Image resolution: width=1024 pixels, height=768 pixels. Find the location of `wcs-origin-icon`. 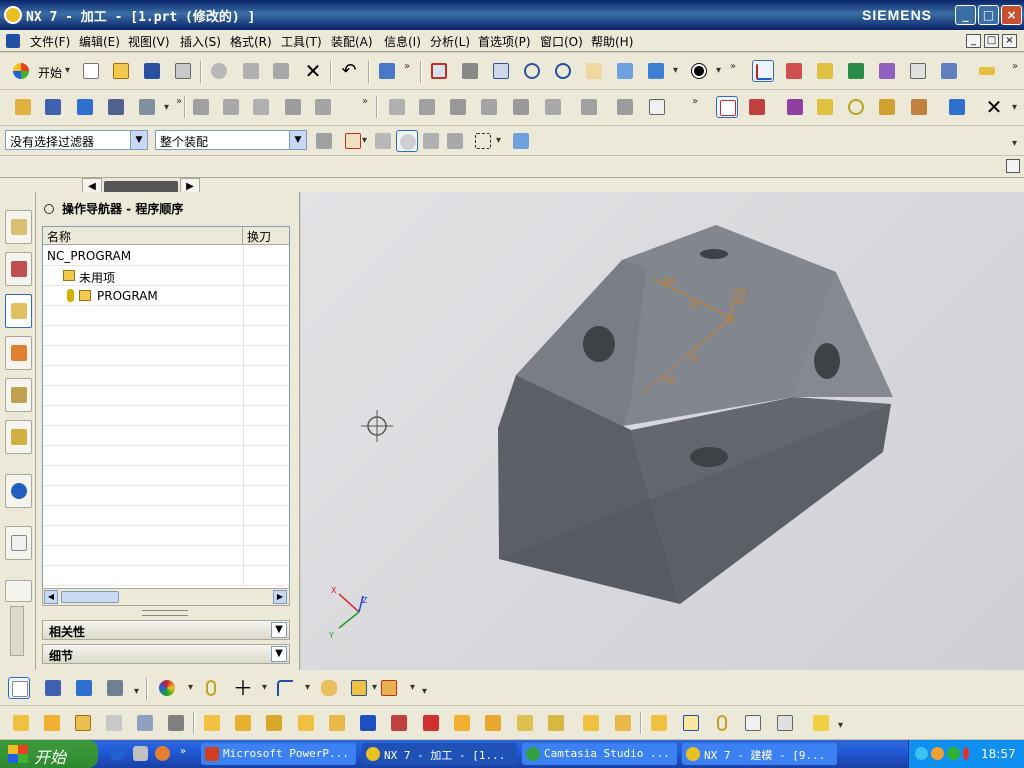

wcs-origin-icon is located at coordinates (794, 71).